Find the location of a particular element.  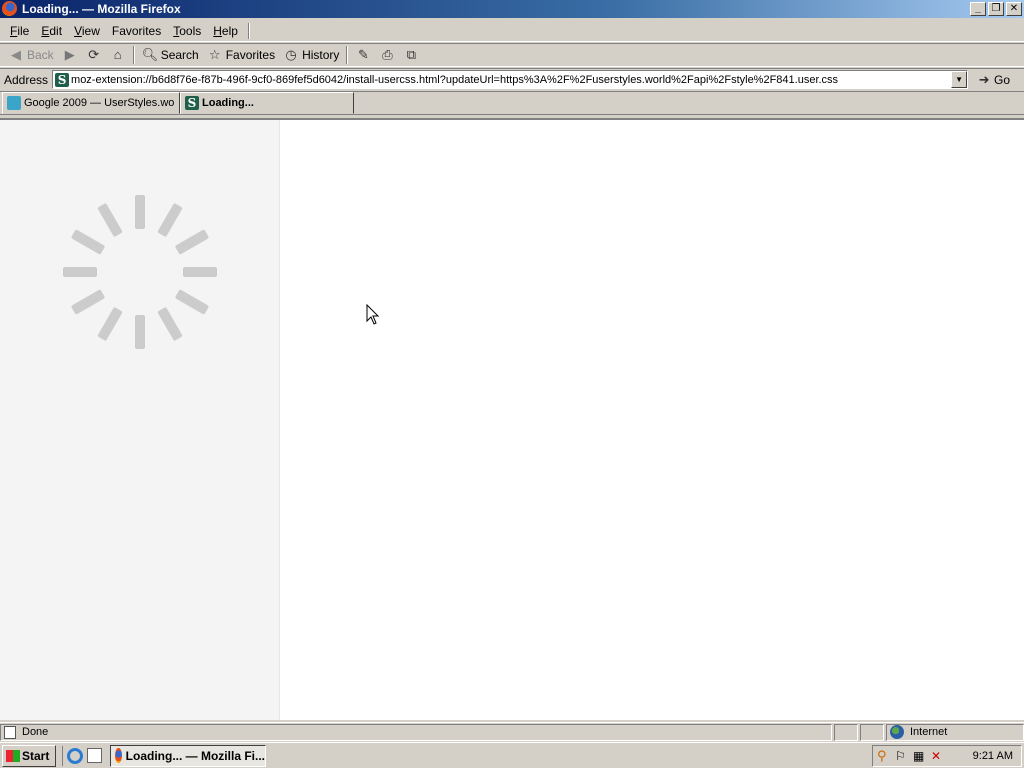

home-button: ⌂ is located at coordinates (118, 55).